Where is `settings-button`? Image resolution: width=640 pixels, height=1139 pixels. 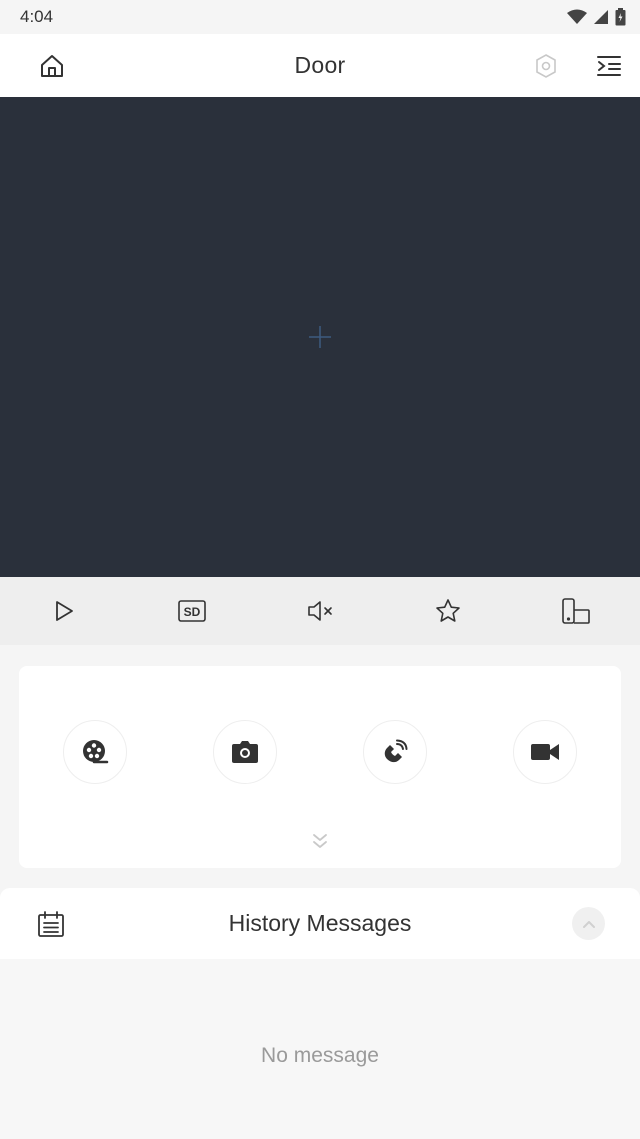 settings-button is located at coordinates (546, 65).